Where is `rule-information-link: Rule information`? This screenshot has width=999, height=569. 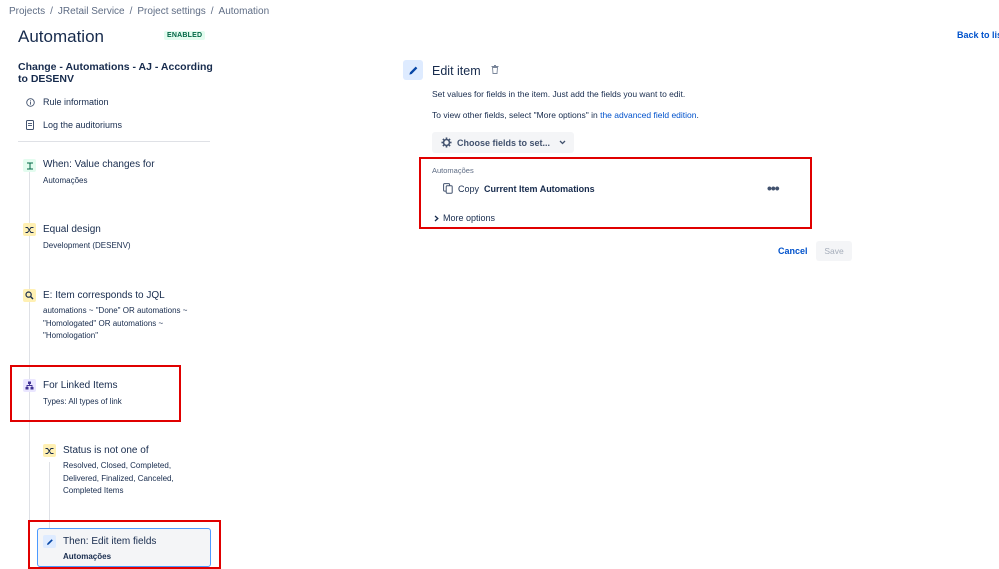 rule-information-link: Rule information is located at coordinates (67, 102).